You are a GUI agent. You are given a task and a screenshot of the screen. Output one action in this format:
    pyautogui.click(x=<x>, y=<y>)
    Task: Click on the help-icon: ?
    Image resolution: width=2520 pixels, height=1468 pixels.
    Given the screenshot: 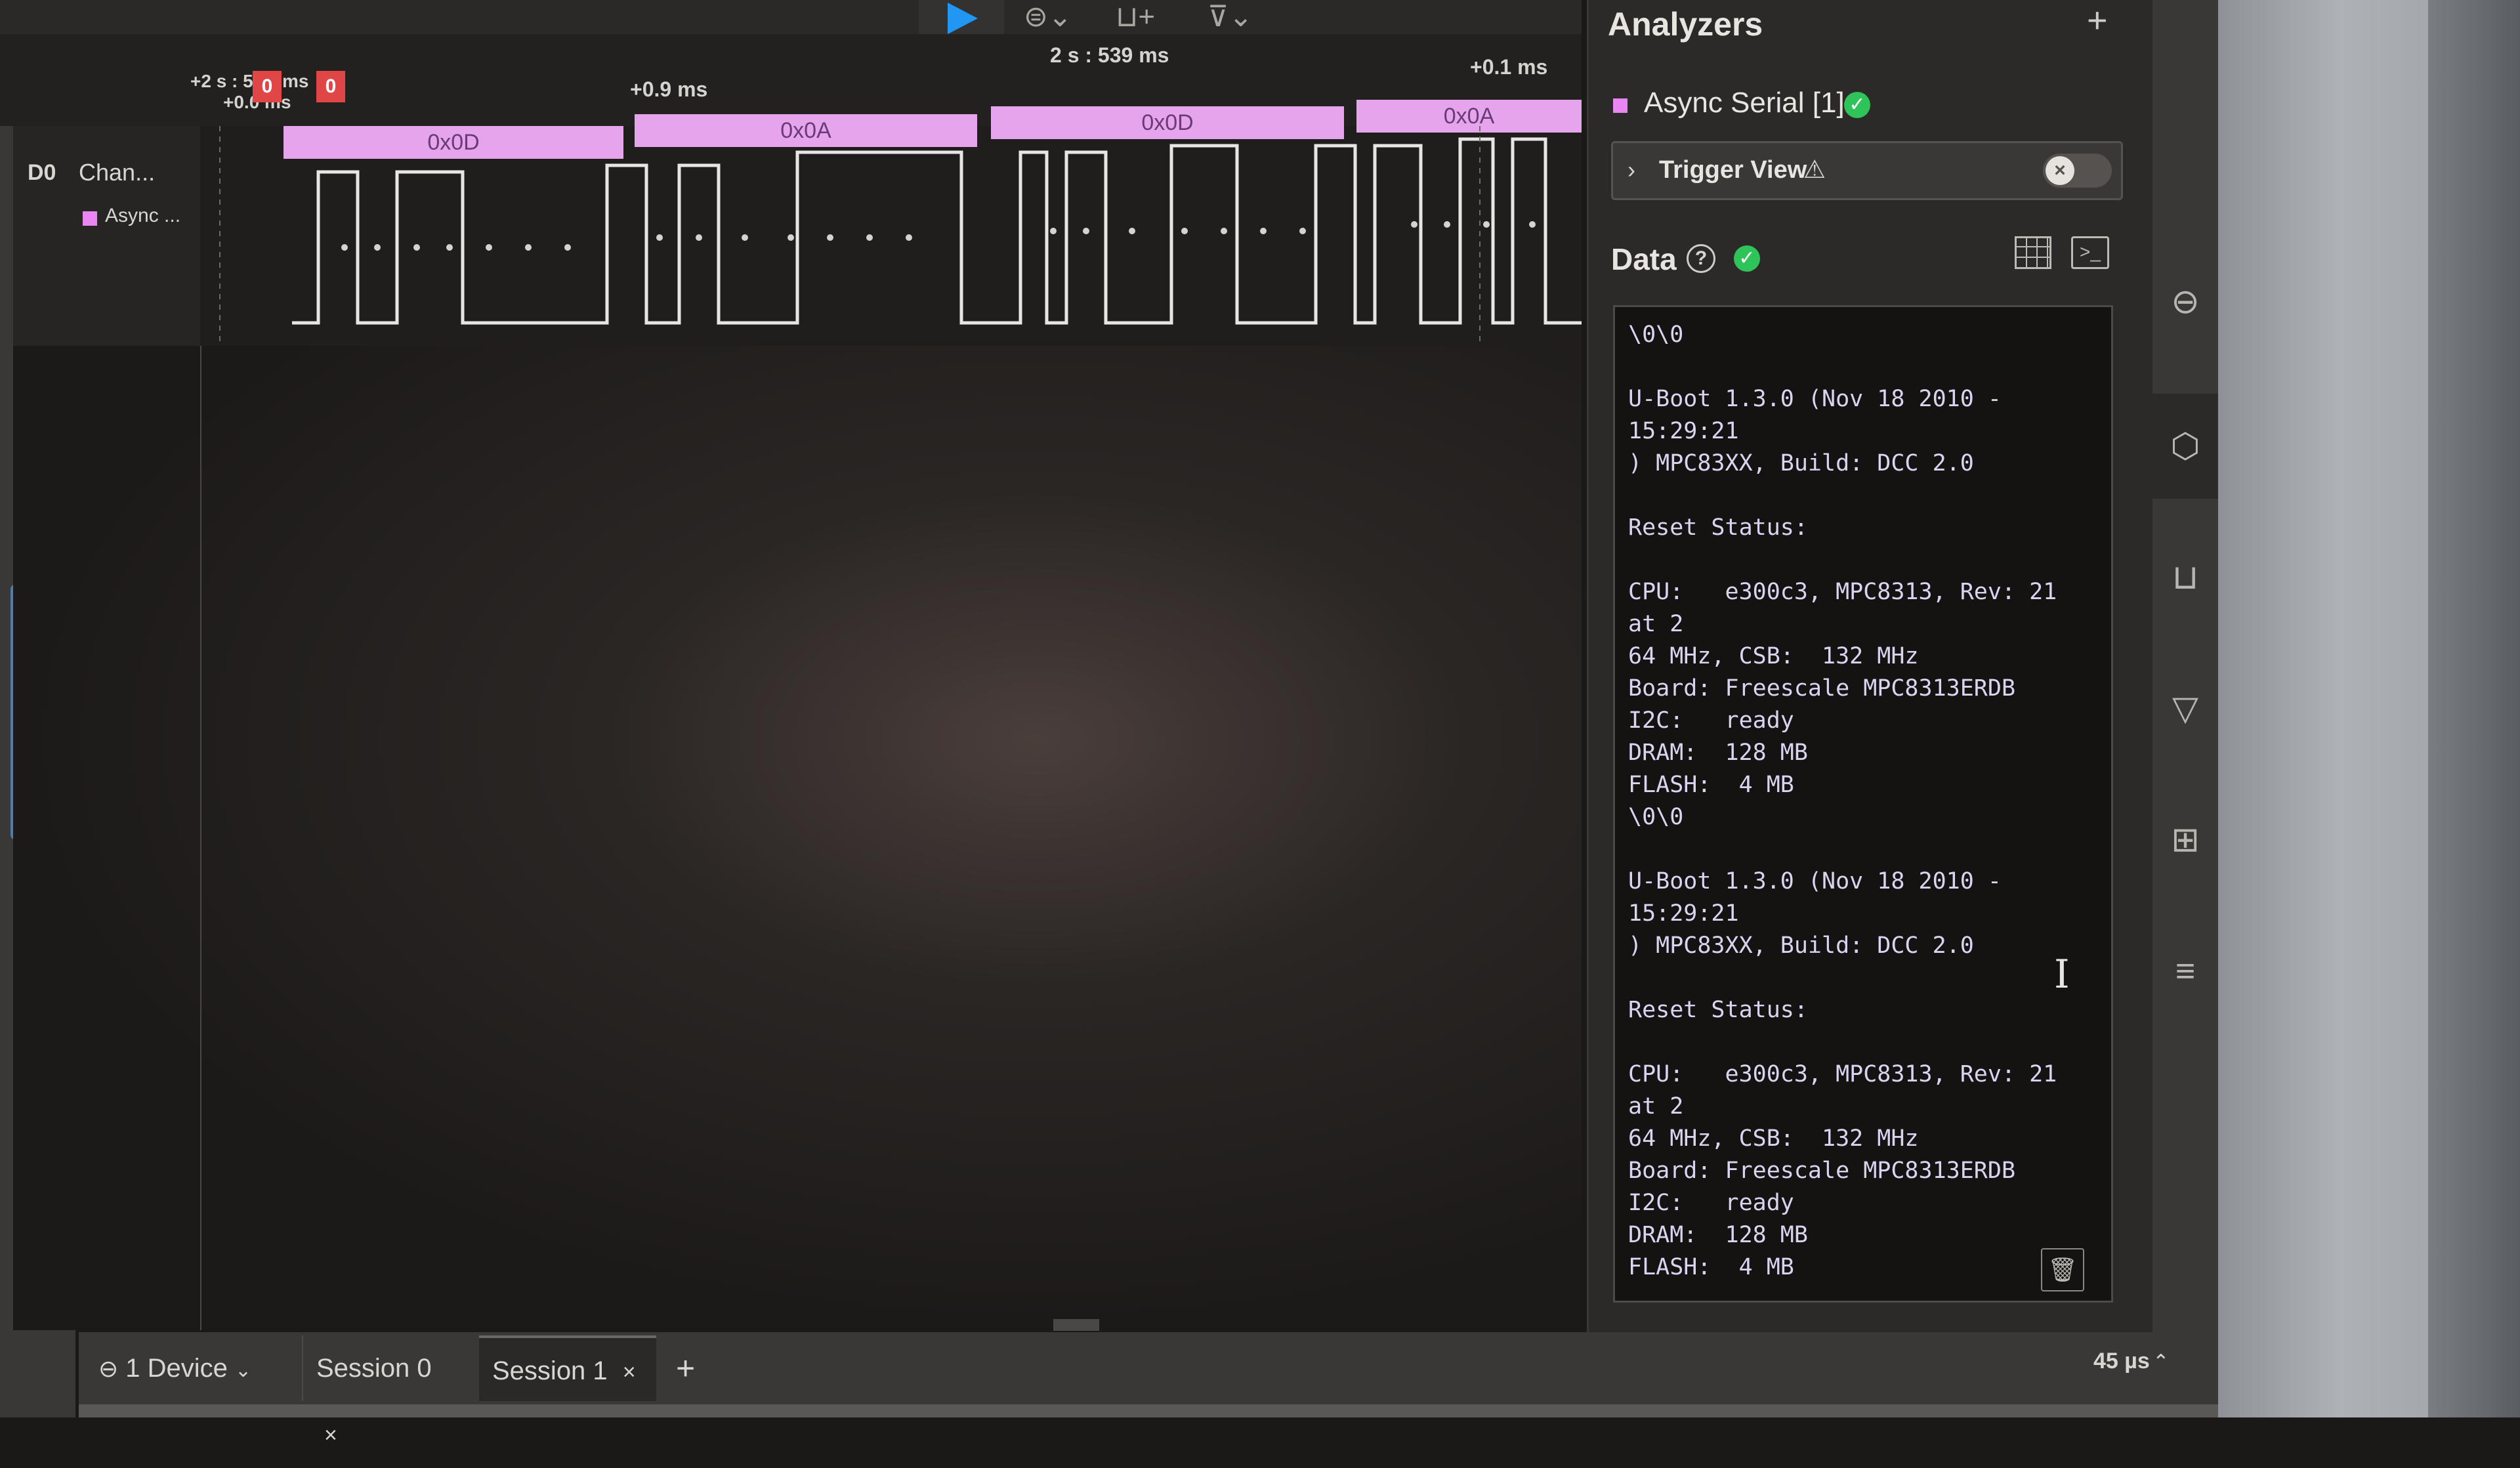 What is the action you would take?
    pyautogui.click(x=1701, y=259)
    